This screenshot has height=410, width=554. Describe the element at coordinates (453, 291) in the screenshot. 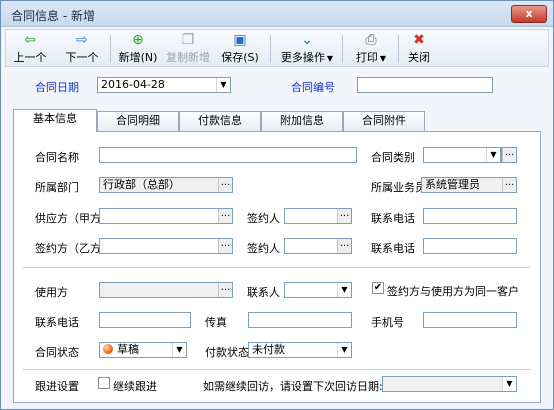

I see `same-customer-label: 签约方与使用方为同一客户` at that location.